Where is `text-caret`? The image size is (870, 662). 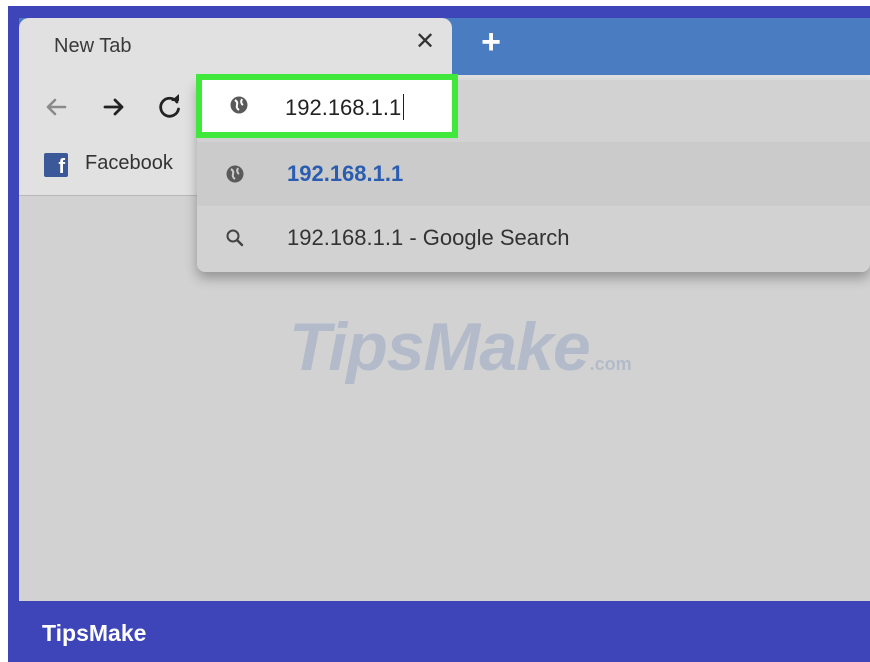
text-caret is located at coordinates (404, 107).